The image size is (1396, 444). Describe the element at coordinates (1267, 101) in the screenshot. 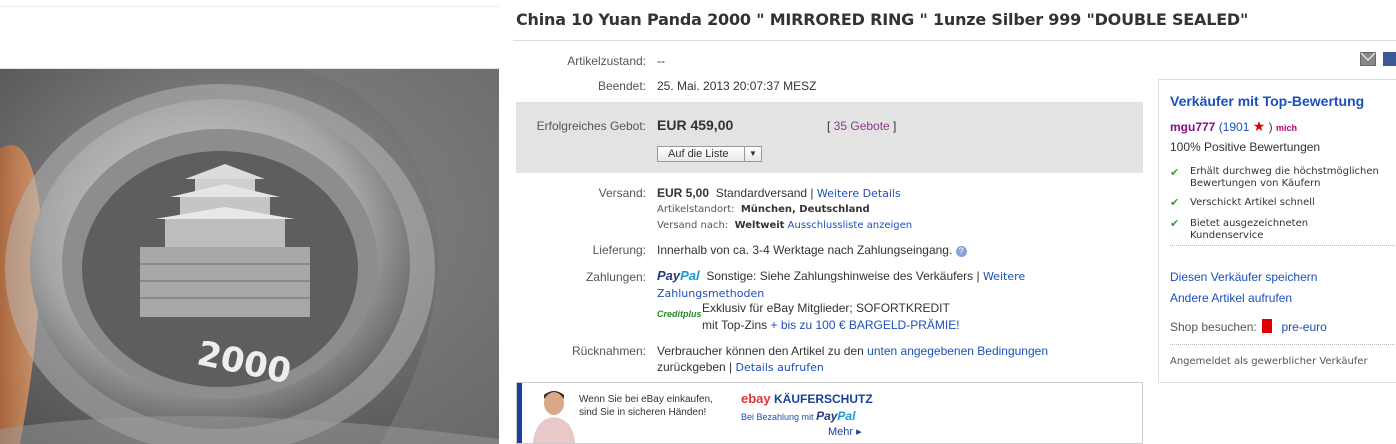

I see `top-rated-seller-heading: Verkäufer mit Top-Bewertung` at that location.